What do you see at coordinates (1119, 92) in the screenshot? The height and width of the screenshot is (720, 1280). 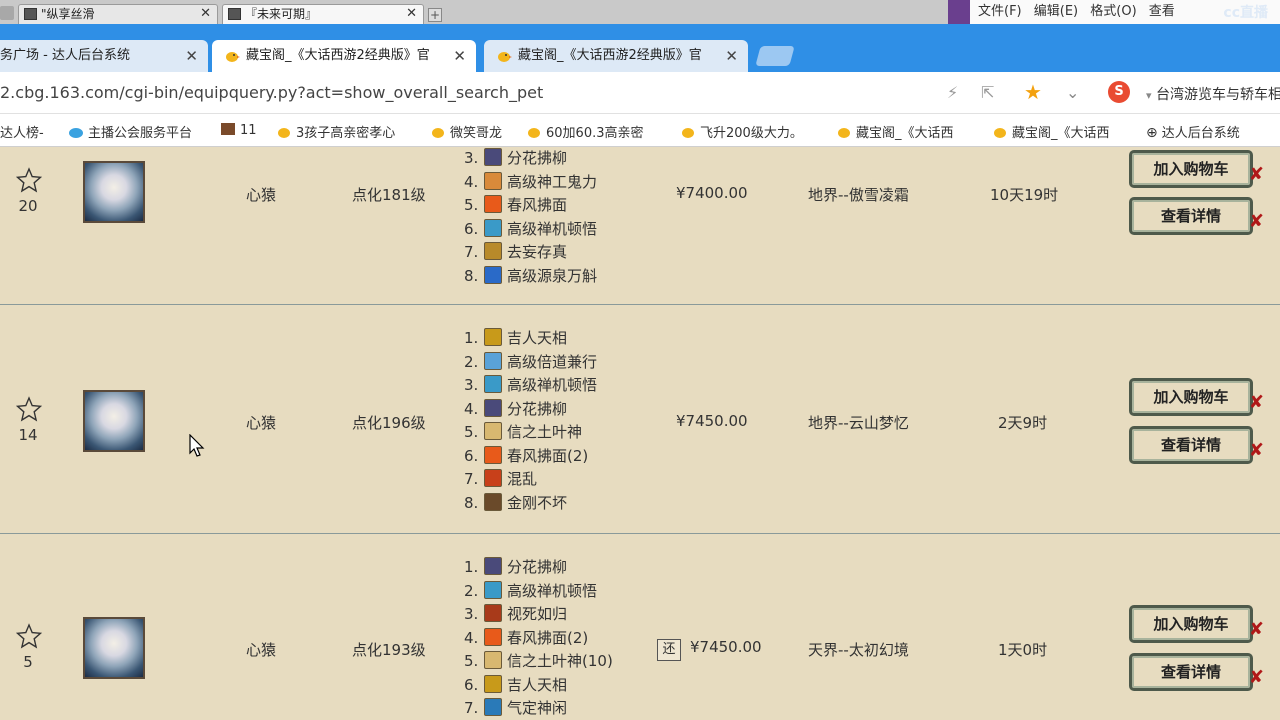 I see `search-engine-icon: S` at bounding box center [1119, 92].